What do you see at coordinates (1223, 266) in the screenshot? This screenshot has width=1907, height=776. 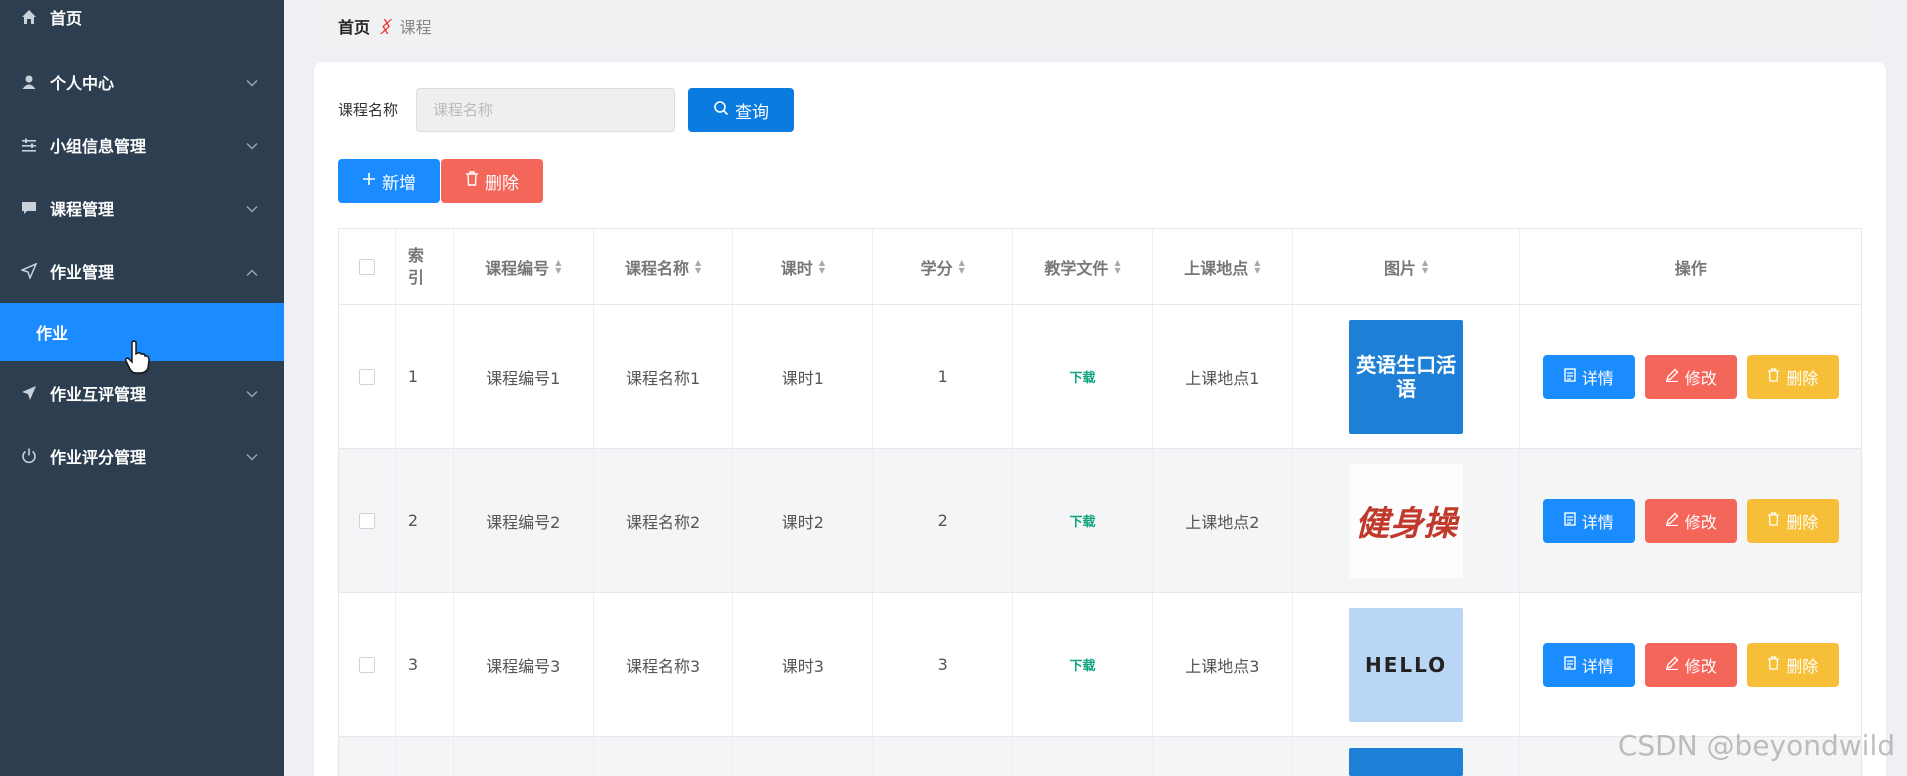 I see `header-place: 上课地点 ▲ ▼` at bounding box center [1223, 266].